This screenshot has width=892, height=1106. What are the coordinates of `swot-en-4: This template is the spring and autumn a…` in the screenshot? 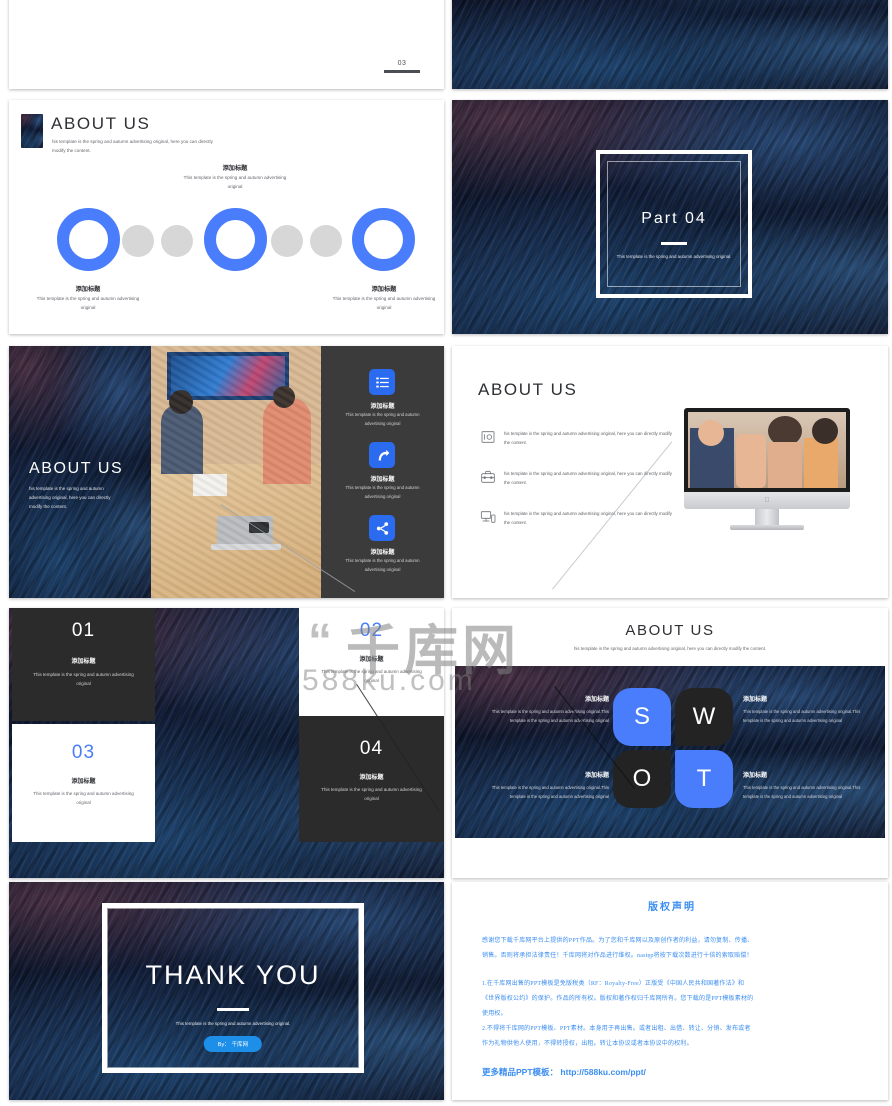 It's located at (802, 792).